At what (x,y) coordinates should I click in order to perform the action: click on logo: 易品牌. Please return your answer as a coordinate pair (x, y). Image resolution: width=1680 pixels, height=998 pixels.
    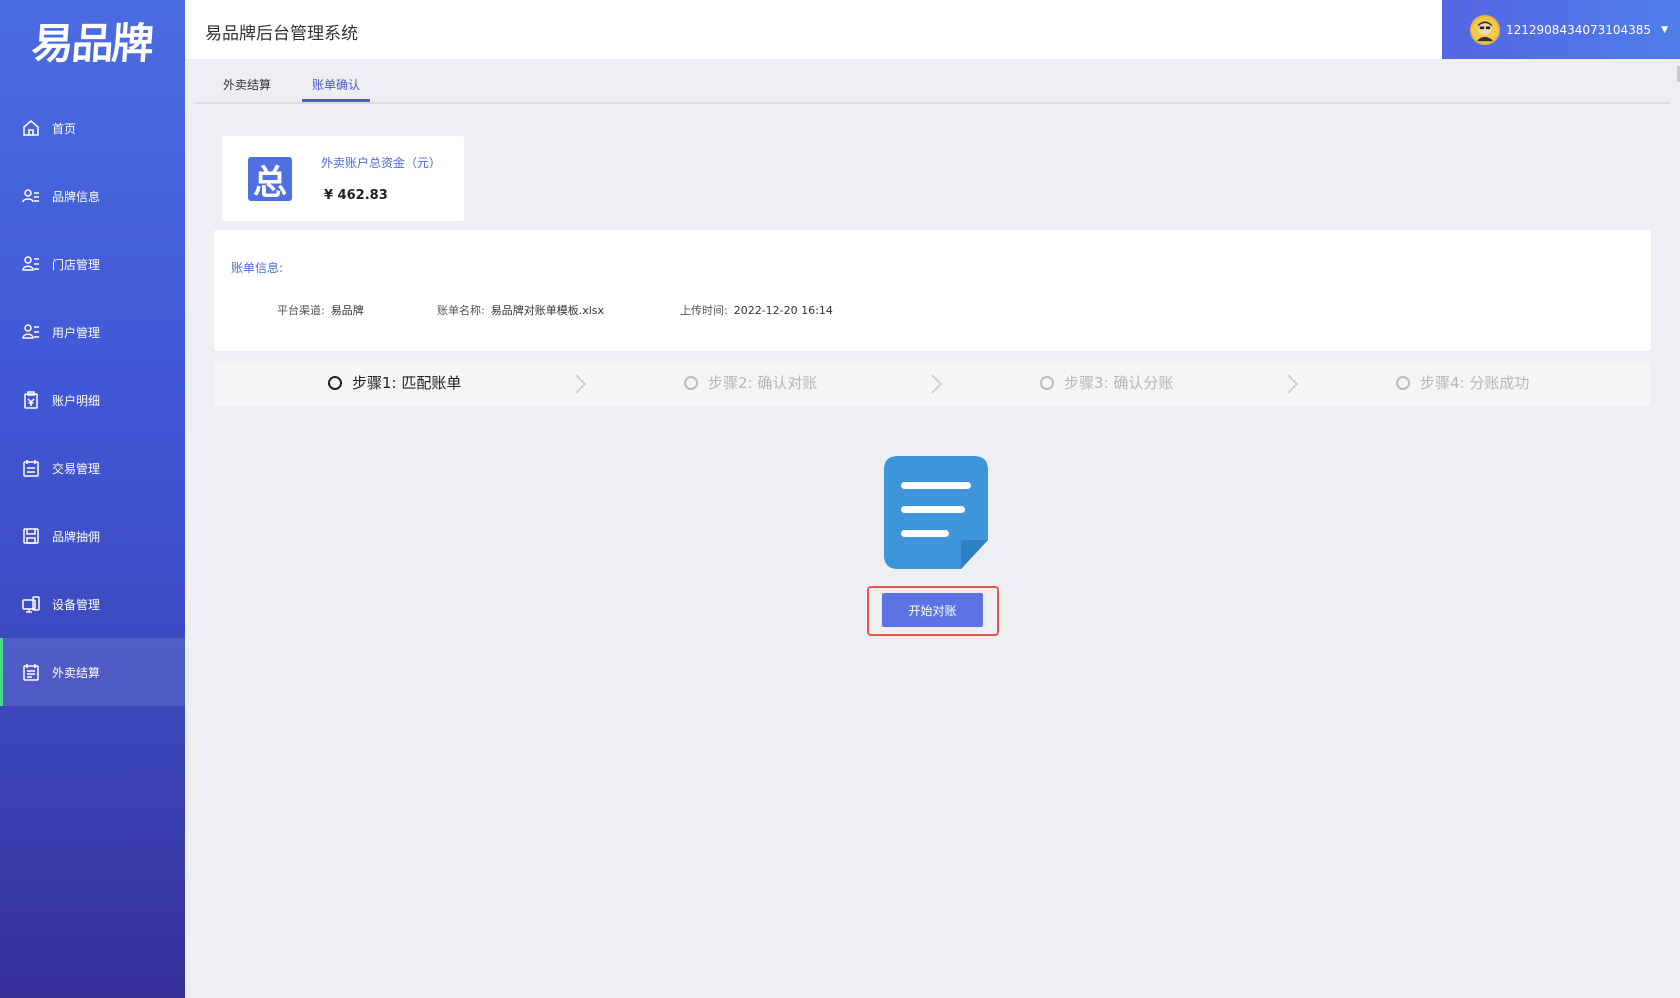
    Looking at the image, I should click on (92, 40).